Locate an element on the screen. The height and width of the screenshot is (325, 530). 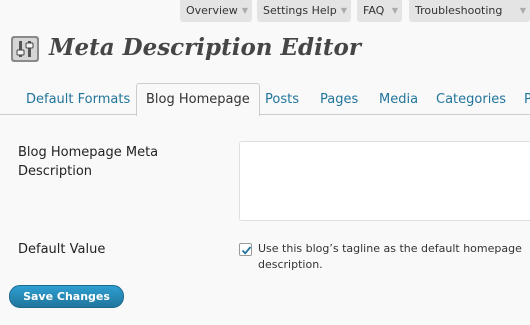
tab-media: Media is located at coordinates (398, 99).